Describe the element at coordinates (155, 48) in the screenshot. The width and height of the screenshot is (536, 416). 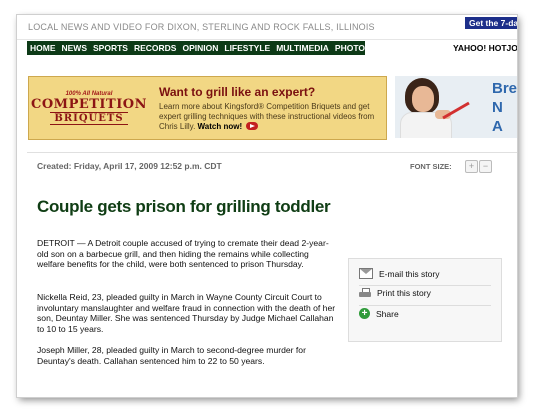
I see `nav-records: RECORDS` at that location.